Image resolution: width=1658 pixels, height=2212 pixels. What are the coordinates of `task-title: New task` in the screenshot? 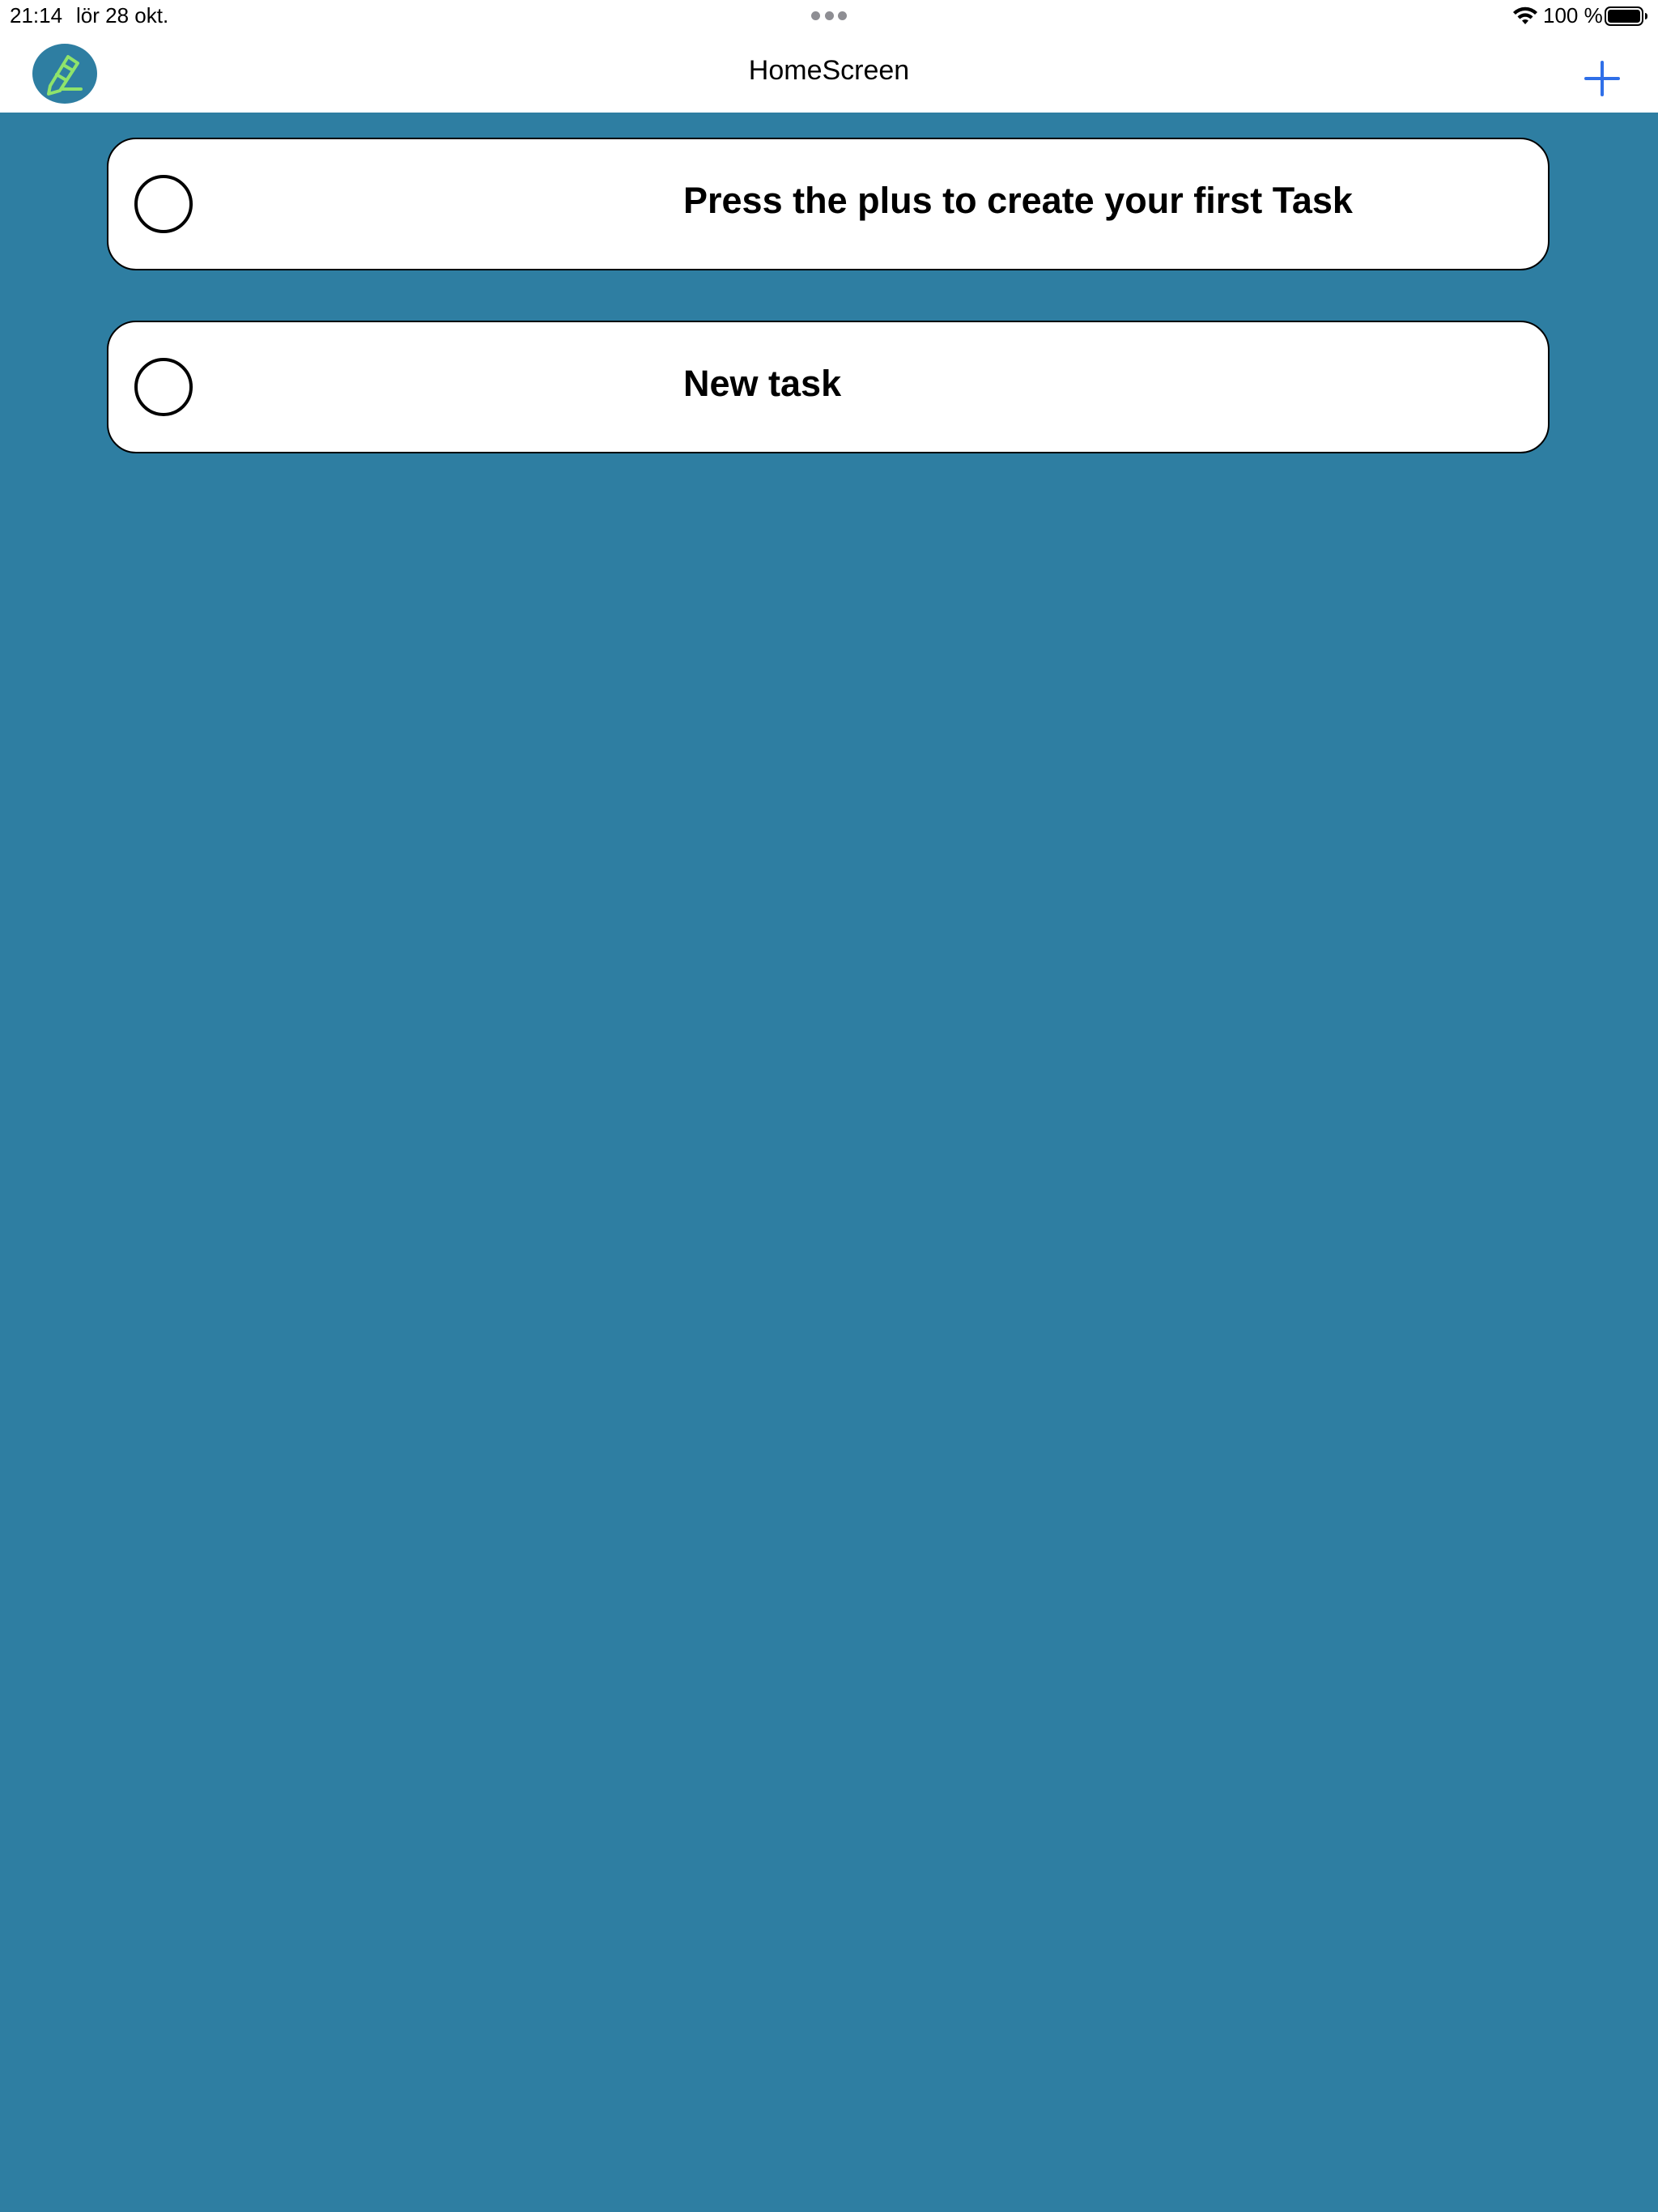 It's located at (762, 383).